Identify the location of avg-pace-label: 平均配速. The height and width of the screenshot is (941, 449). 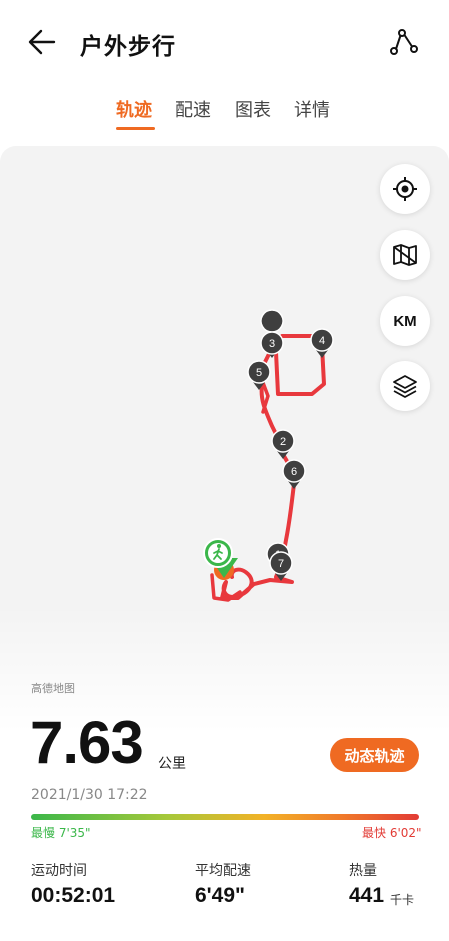
(223, 871).